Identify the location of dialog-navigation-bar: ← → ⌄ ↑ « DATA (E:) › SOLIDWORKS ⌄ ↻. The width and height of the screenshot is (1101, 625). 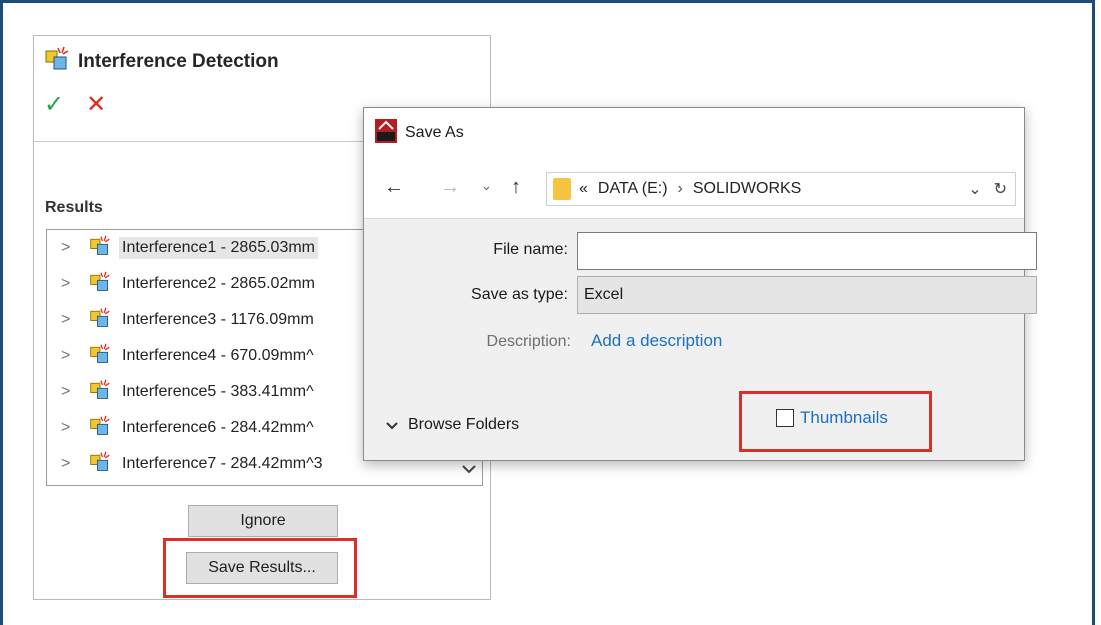
(694, 188).